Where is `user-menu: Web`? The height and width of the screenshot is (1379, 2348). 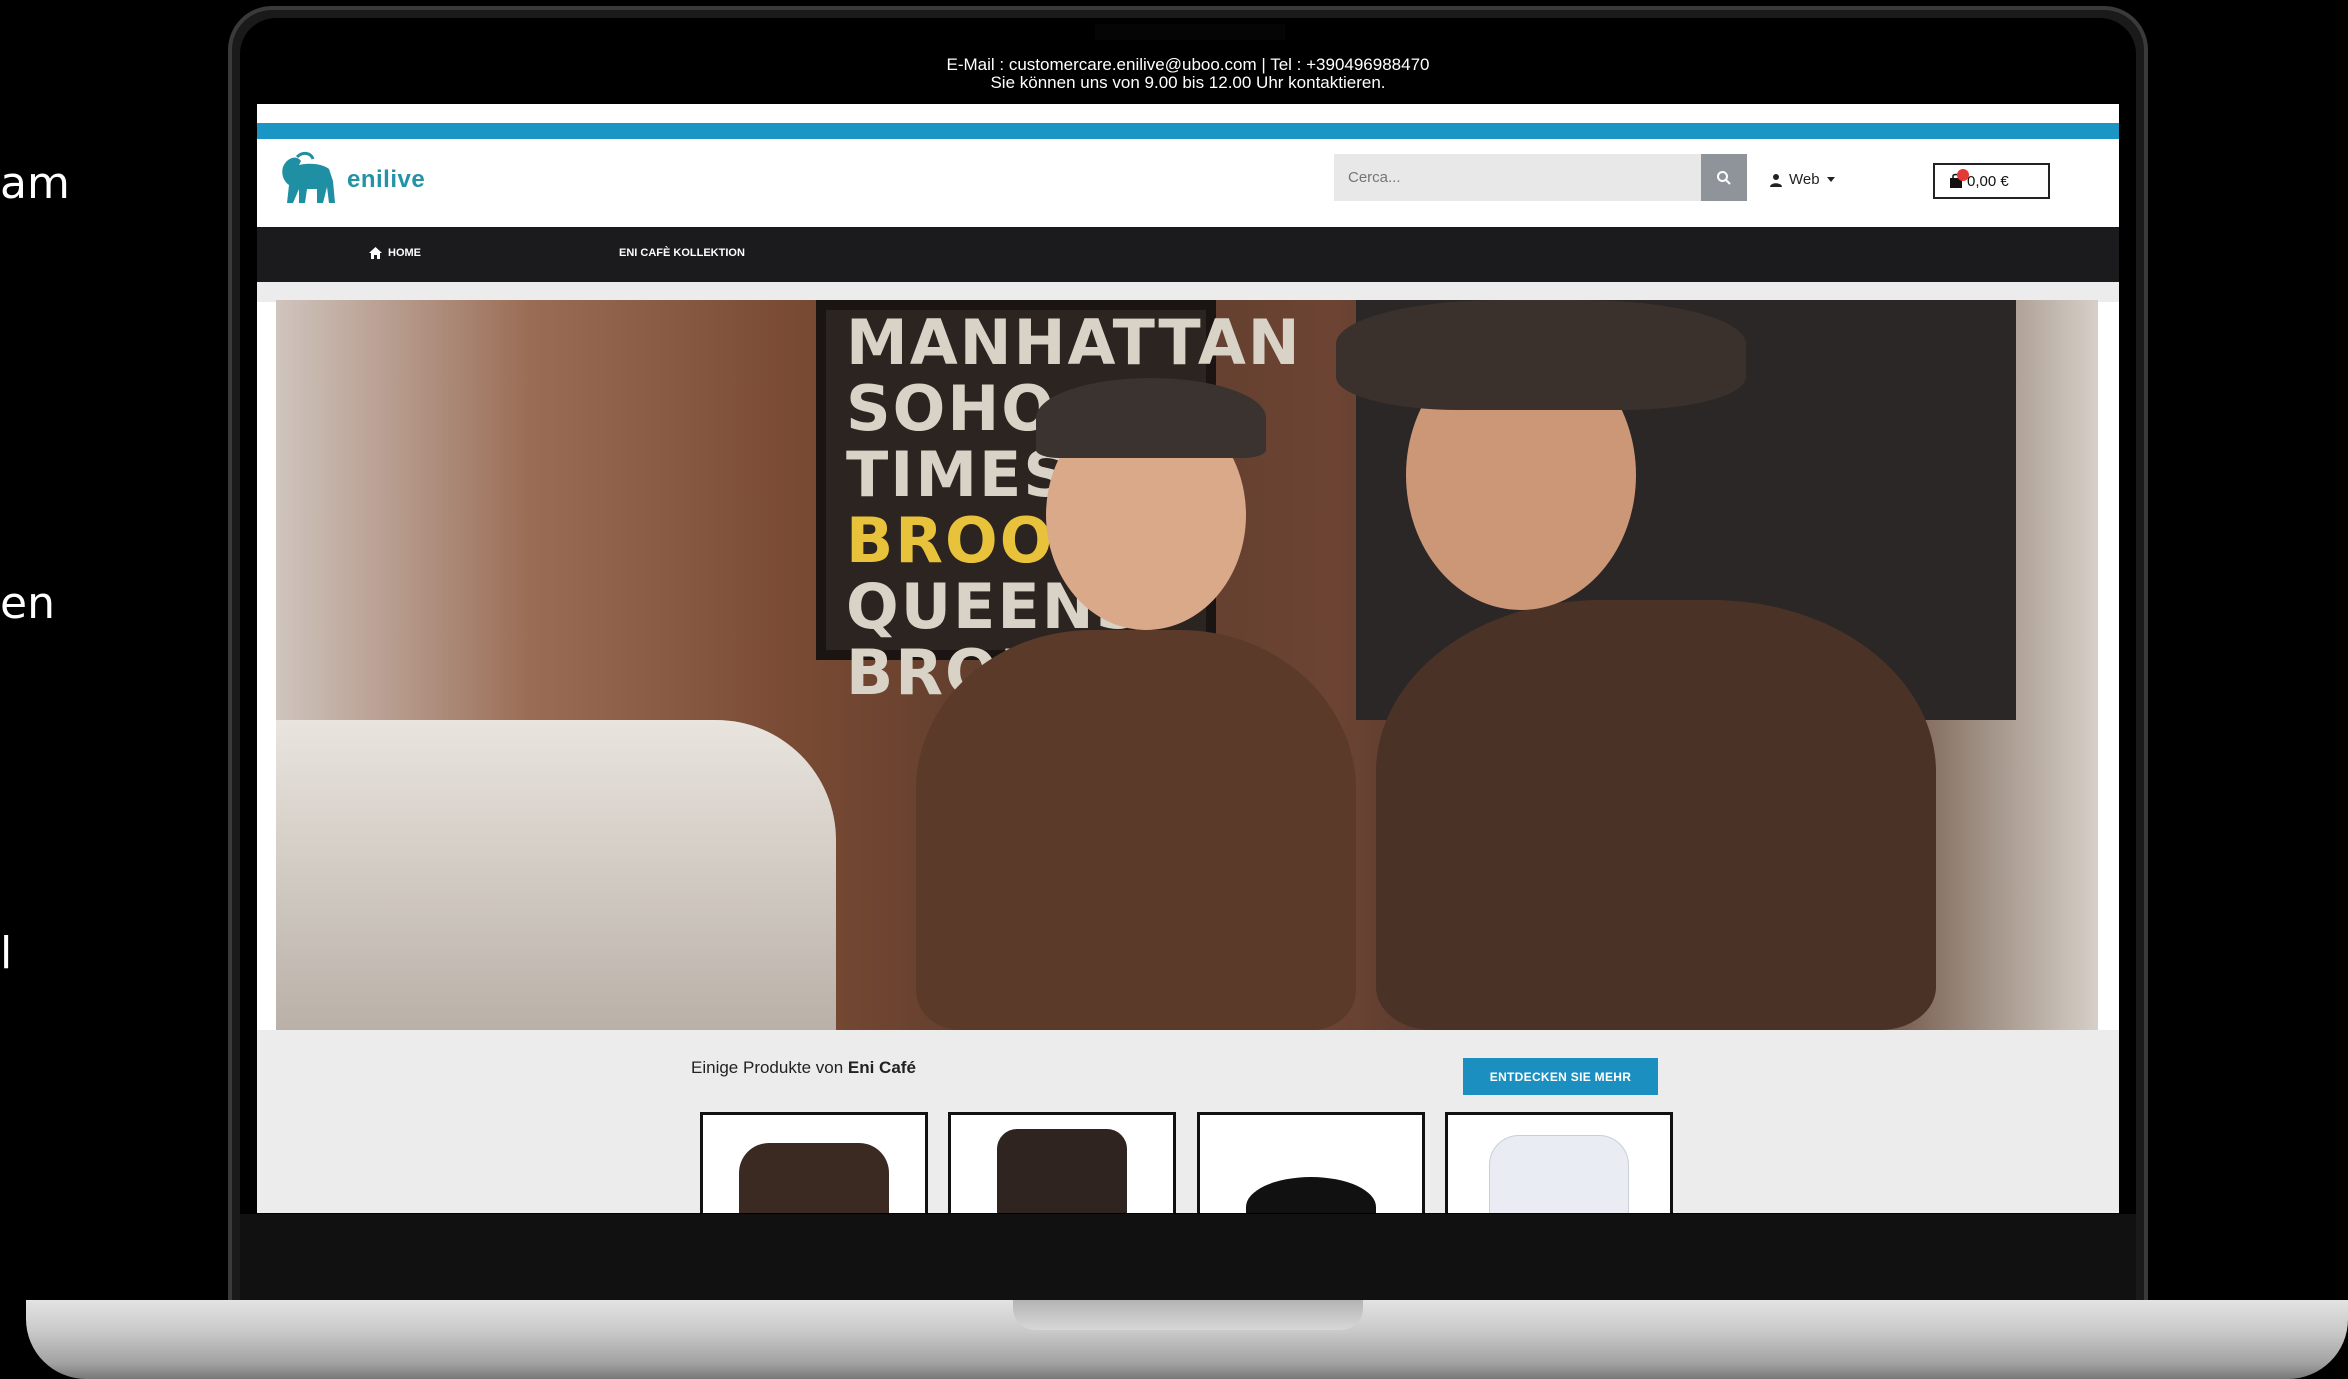 user-menu: Web is located at coordinates (1802, 179).